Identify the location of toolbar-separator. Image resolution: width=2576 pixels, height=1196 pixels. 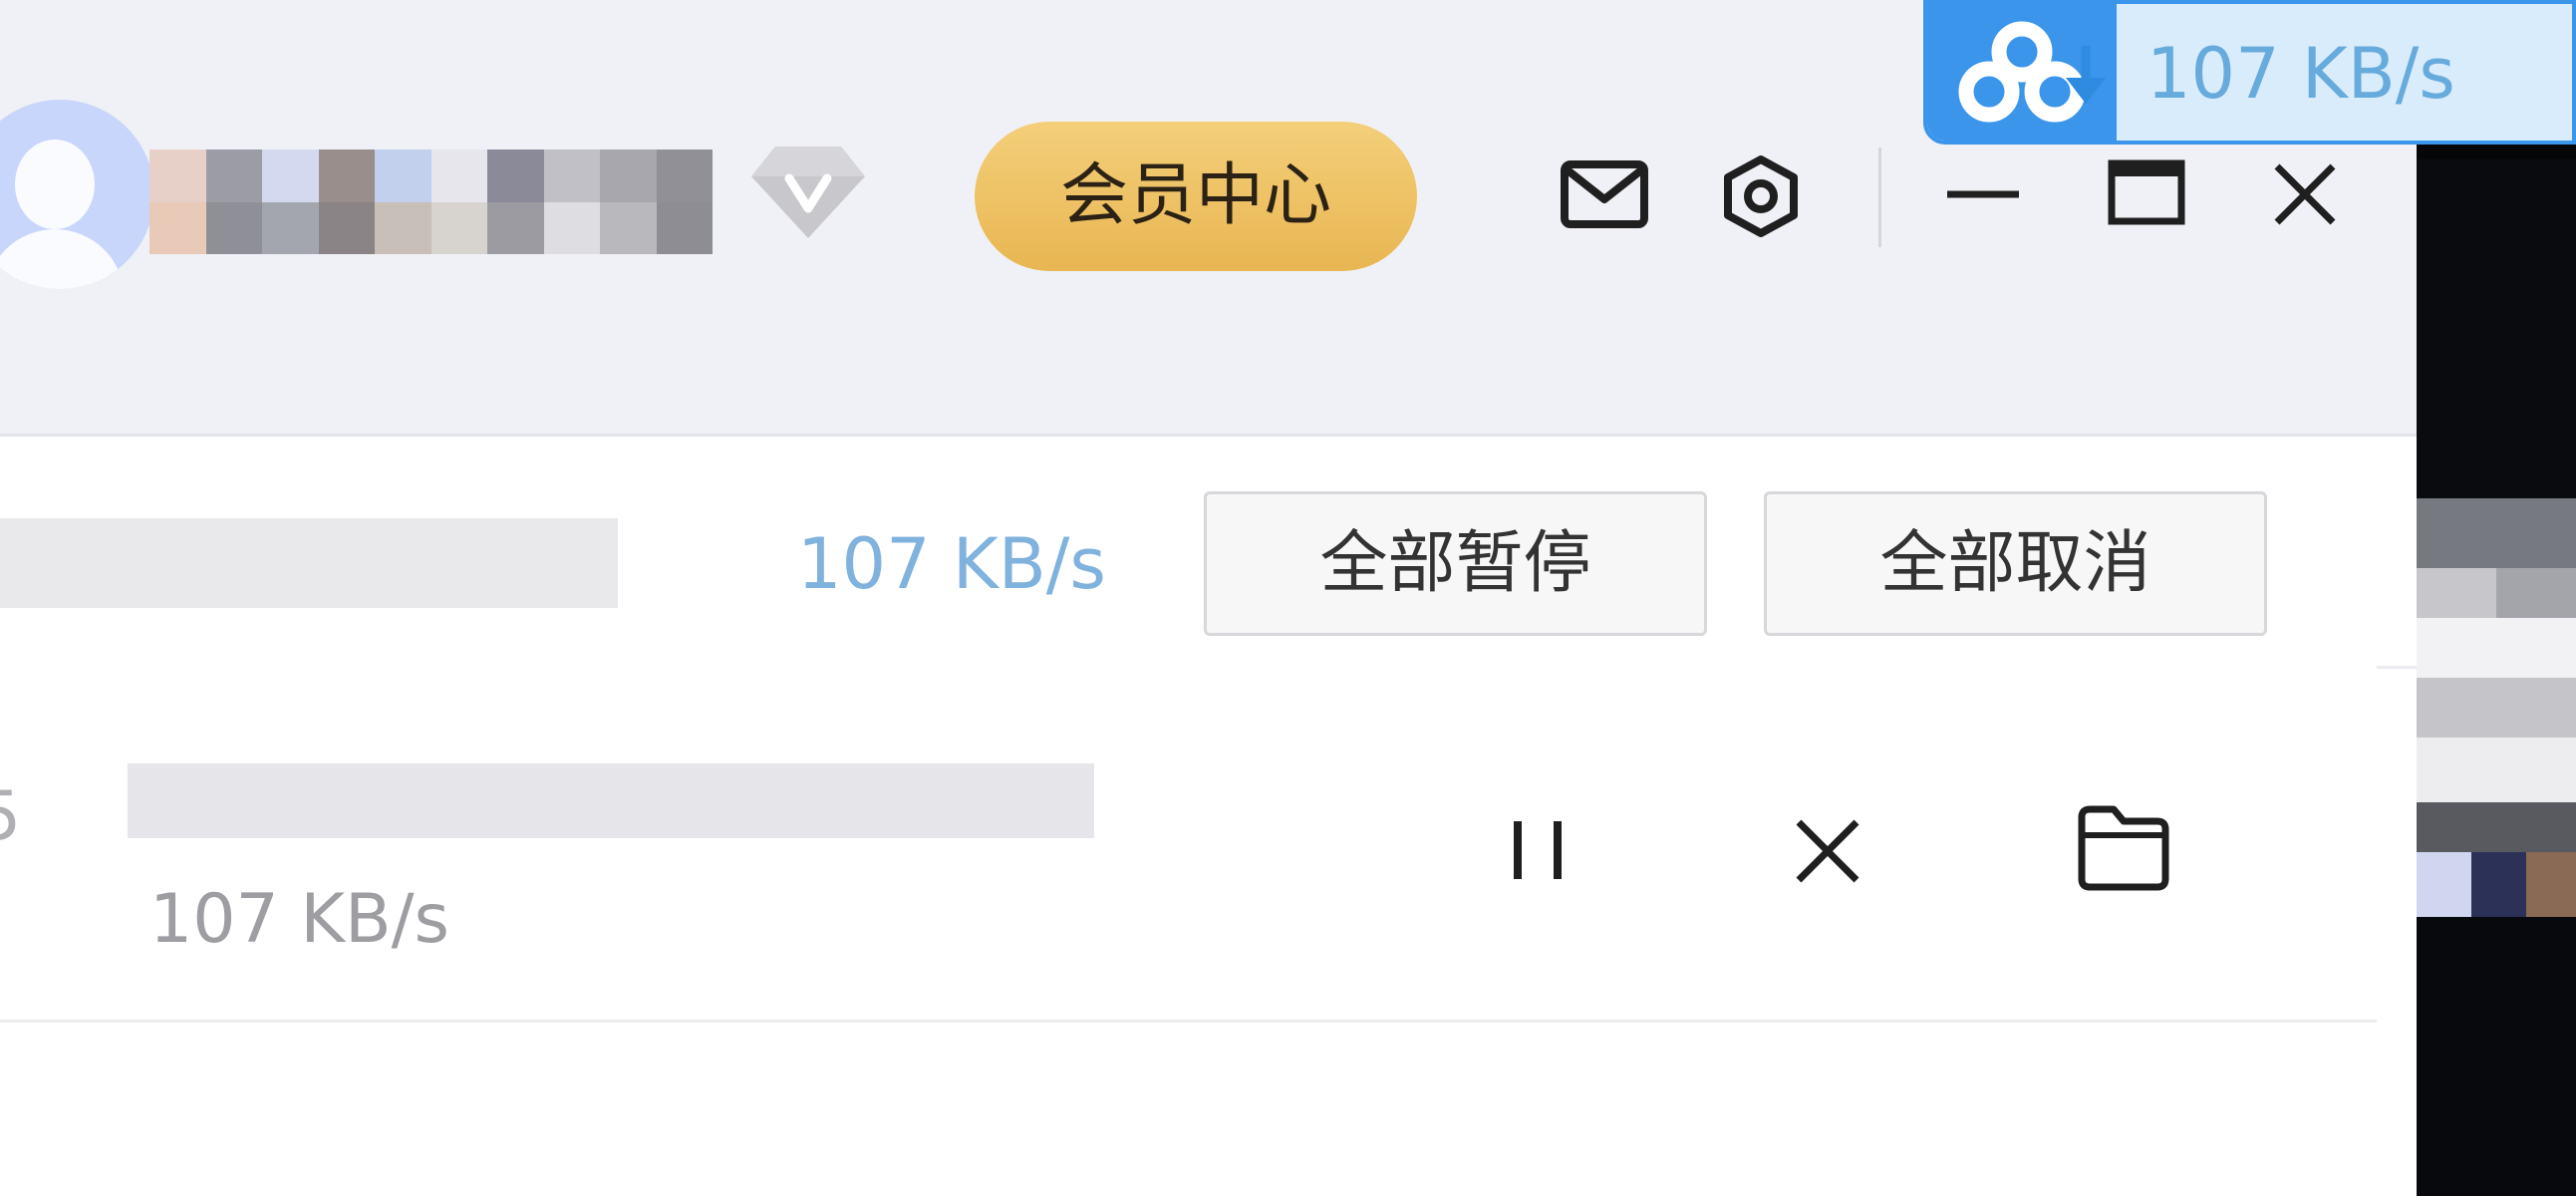
(1879, 198).